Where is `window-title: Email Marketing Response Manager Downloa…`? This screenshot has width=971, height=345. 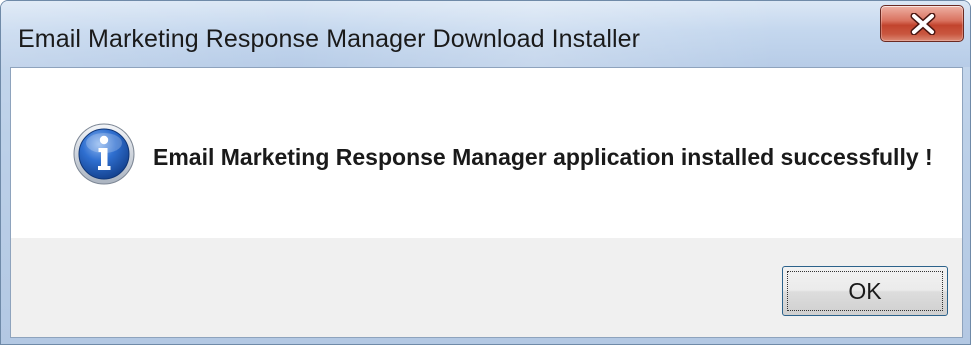
window-title: Email Marketing Response Manager Downloa… is located at coordinates (329, 39).